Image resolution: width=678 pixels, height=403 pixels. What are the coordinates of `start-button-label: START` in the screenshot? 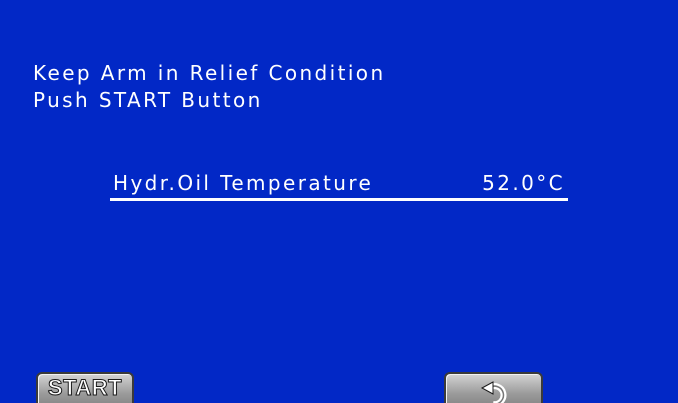 It's located at (85, 388).